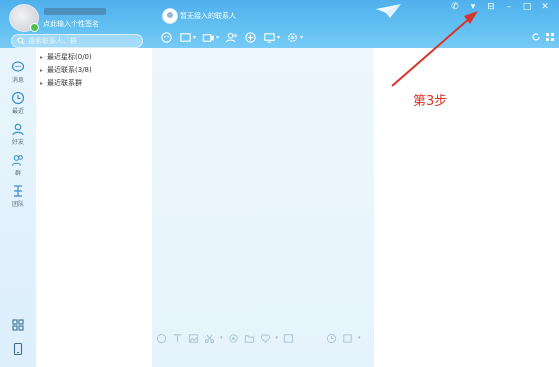 This screenshot has width=559, height=367. What do you see at coordinates (18, 66) in the screenshot?
I see `message-icon` at bounding box center [18, 66].